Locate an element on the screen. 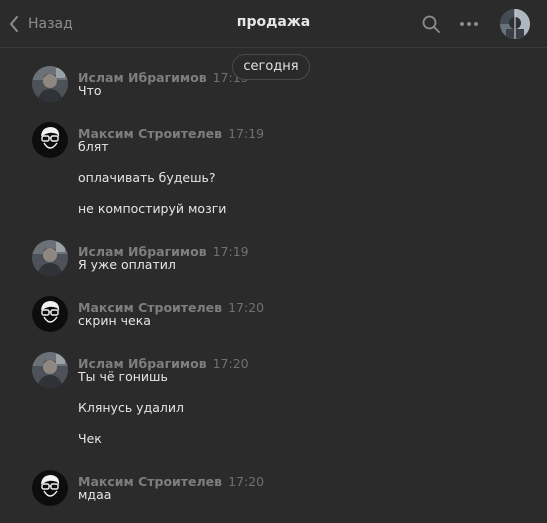  message-text: скрин чека is located at coordinates (114, 320).